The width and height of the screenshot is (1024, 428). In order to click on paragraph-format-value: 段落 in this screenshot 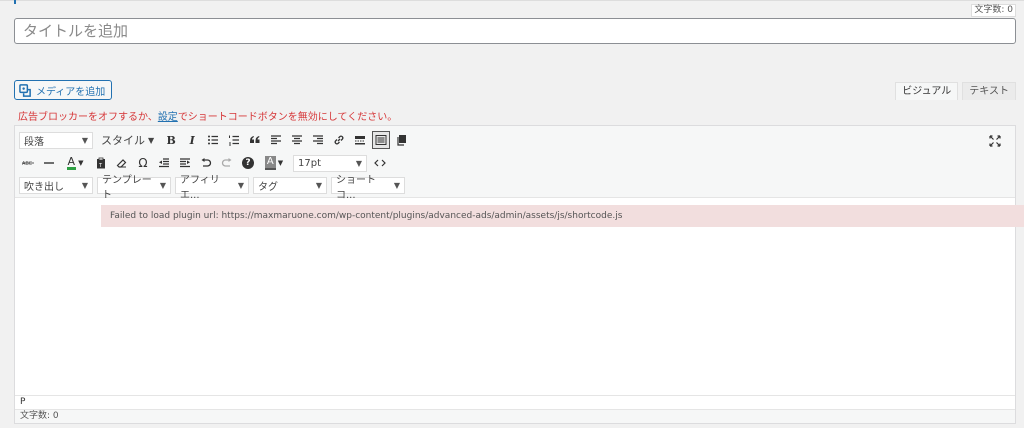, I will do `click(34, 142)`.